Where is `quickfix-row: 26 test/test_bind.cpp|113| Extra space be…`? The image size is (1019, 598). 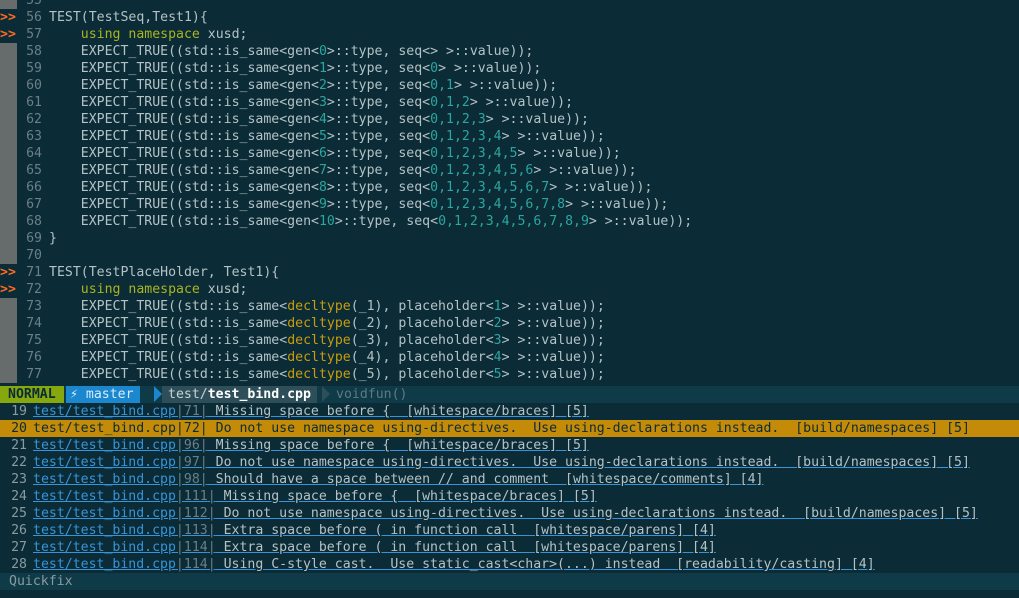
quickfix-row: 26 test/test_bind.cpp|113| Extra space be… is located at coordinates (509, 530).